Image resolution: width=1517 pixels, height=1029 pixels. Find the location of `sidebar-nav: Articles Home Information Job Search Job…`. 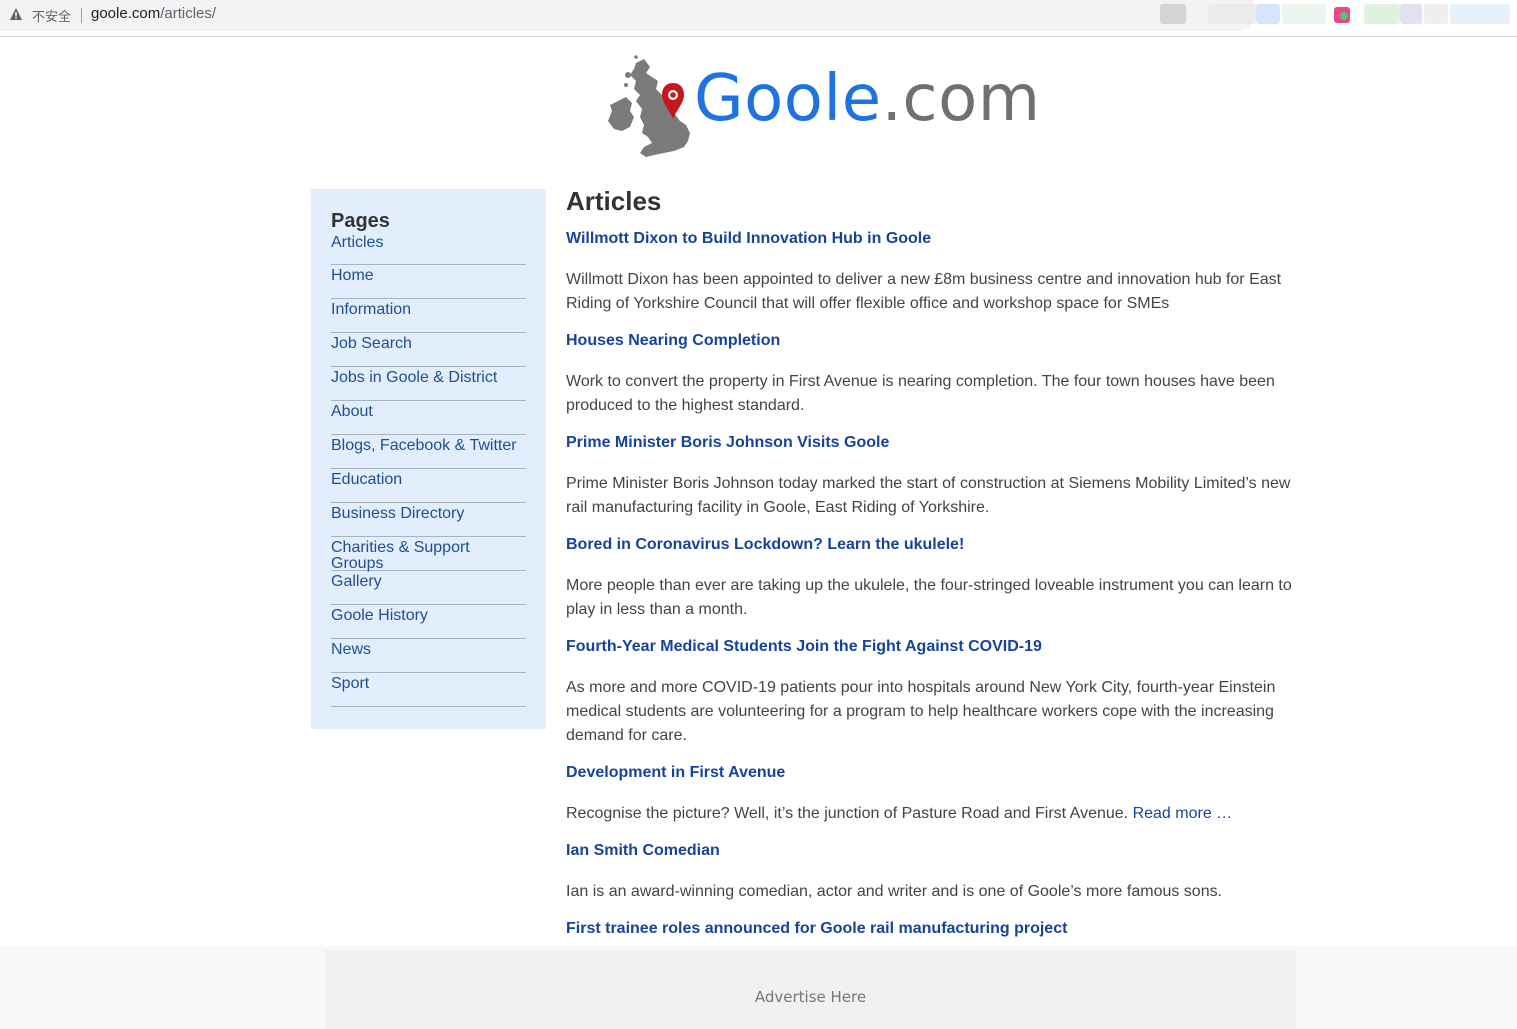

sidebar-nav: Articles Home Information Job Search Job… is located at coordinates (428, 471).